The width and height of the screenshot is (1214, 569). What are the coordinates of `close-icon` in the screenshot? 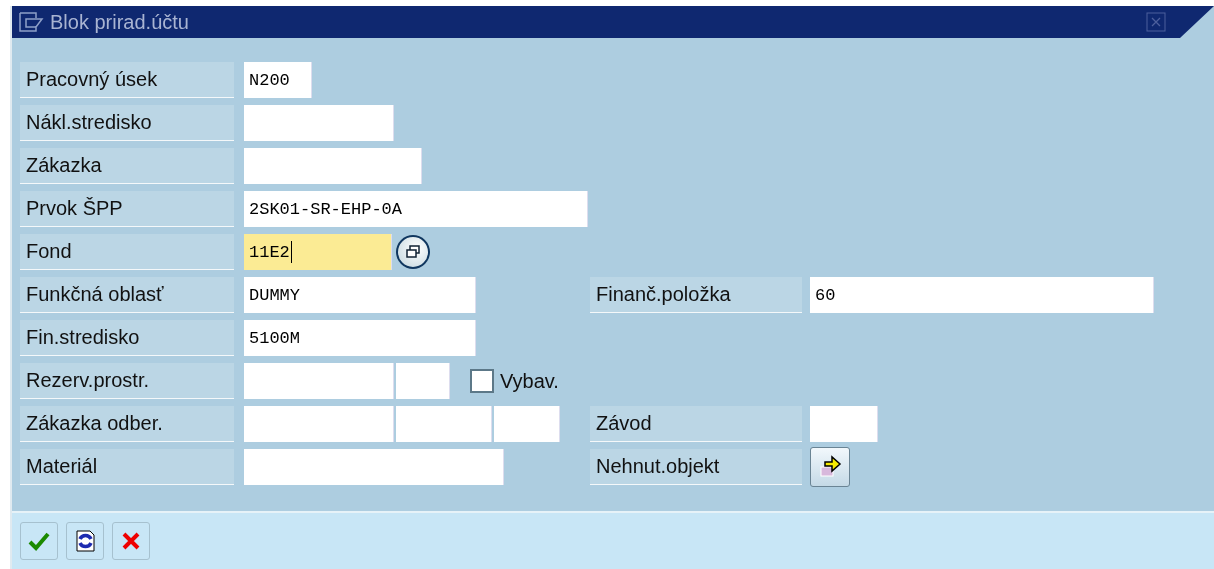 It's located at (1156, 22).